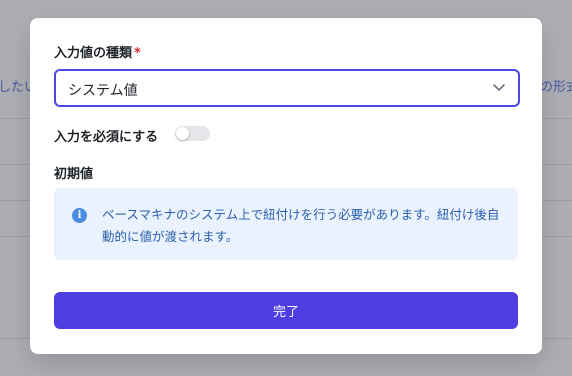 This screenshot has width=572, height=376. Describe the element at coordinates (182, 133) in the screenshot. I see `toggle-knob` at that location.